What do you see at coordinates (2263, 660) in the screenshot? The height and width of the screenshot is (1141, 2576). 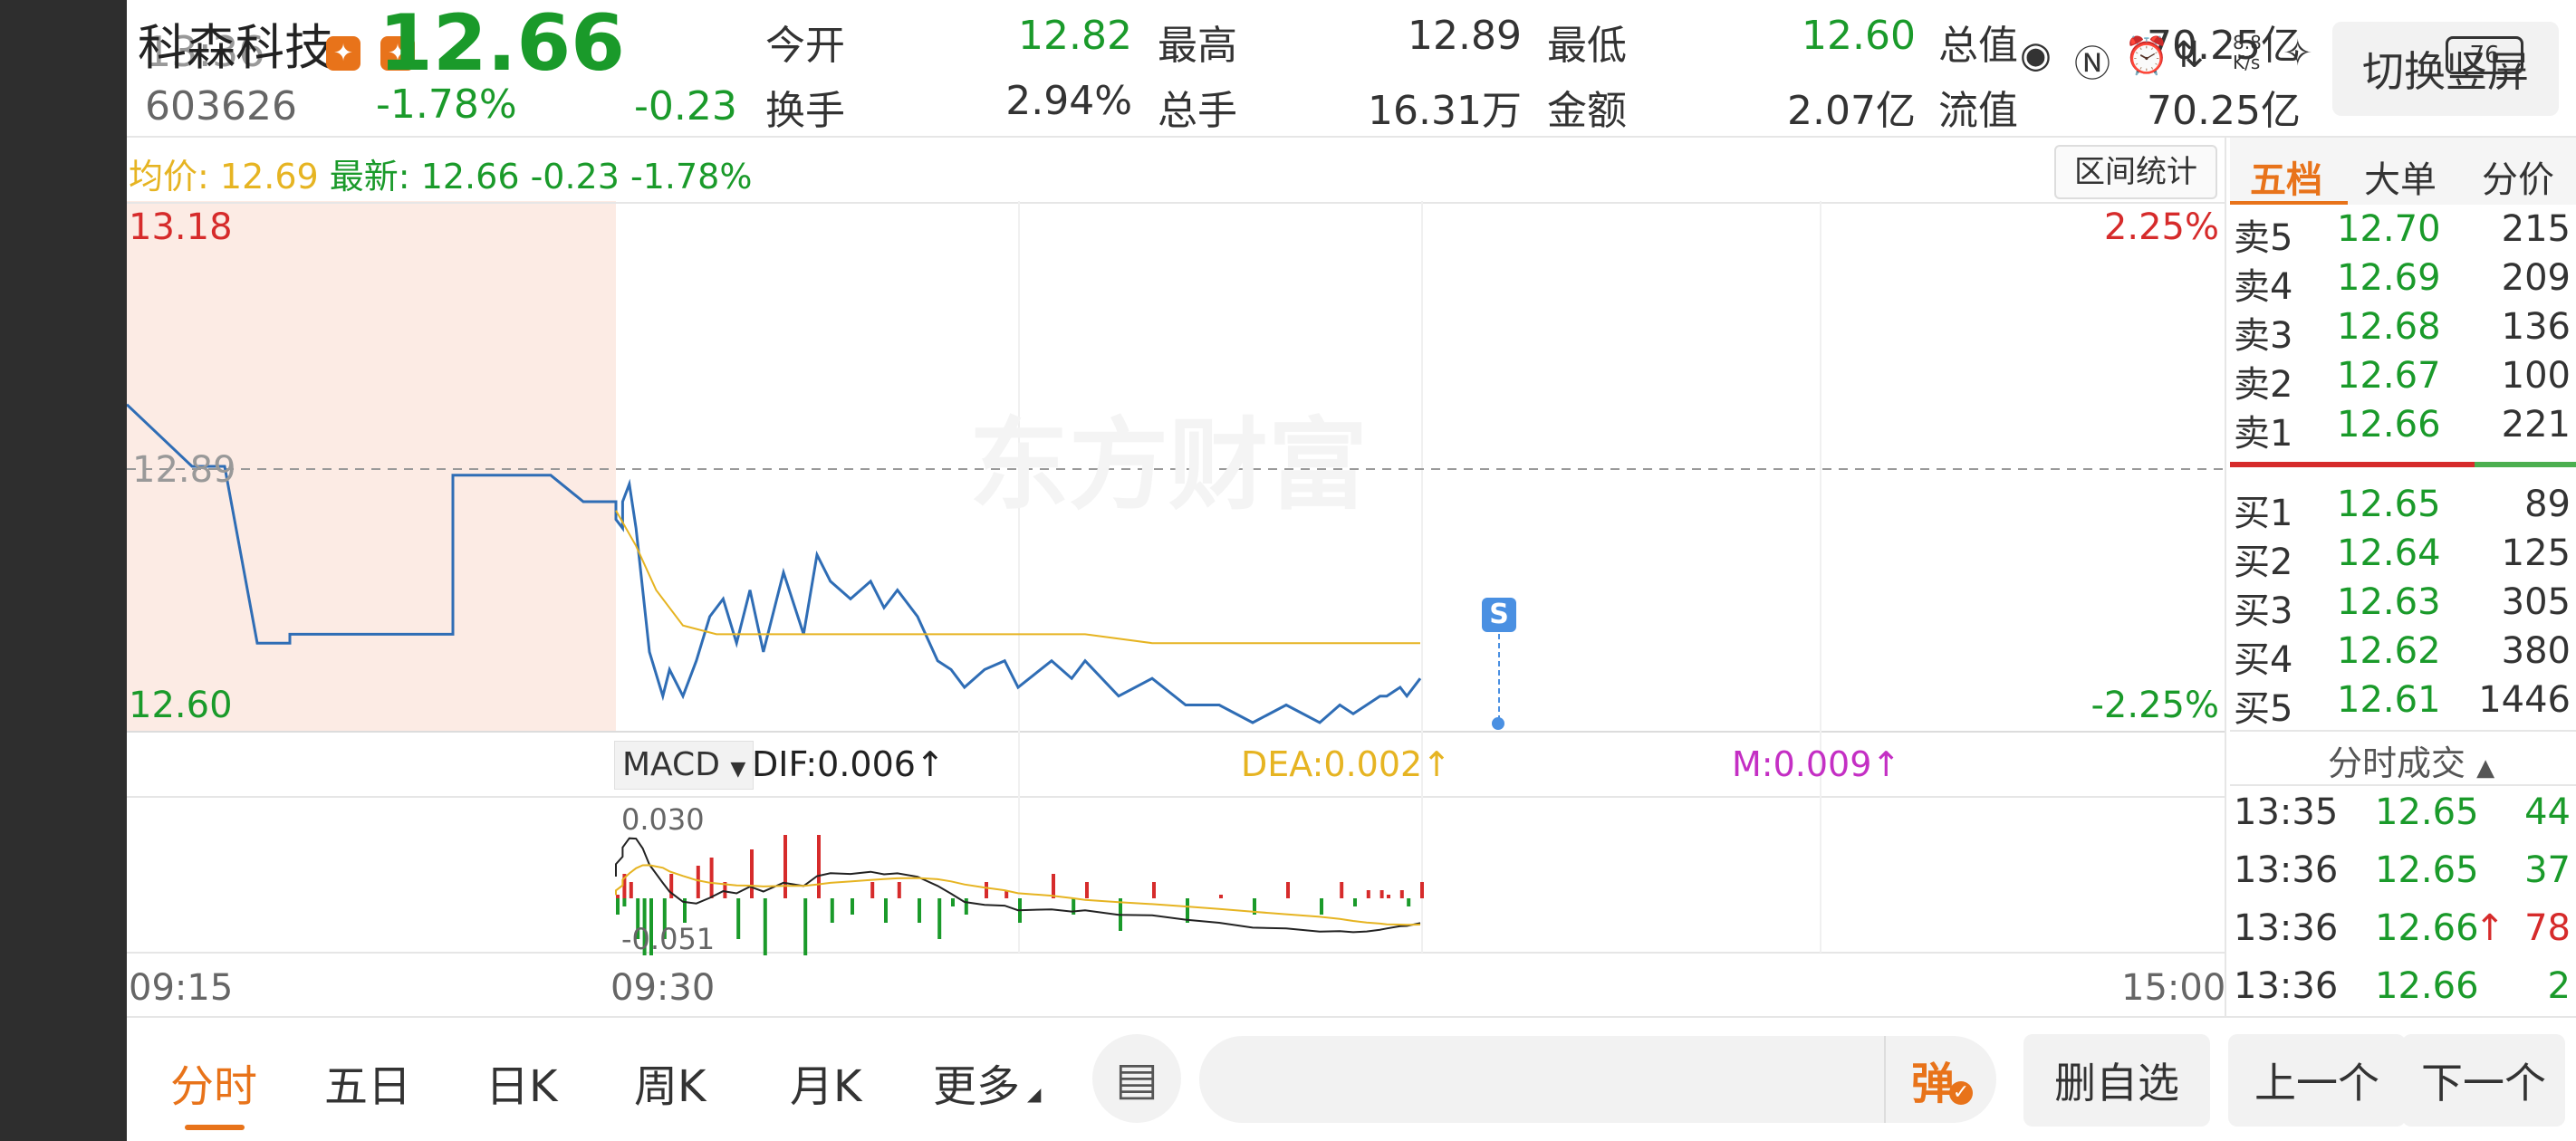 I see `bid-label: 买4` at bounding box center [2263, 660].